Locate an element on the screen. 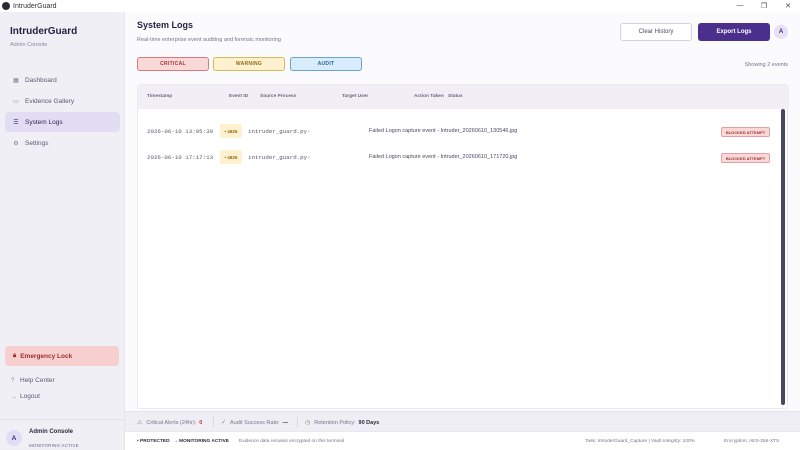 This screenshot has height=450, width=800. audit-success-metric: ✓ Audit Success Rate: — is located at coordinates (255, 423).